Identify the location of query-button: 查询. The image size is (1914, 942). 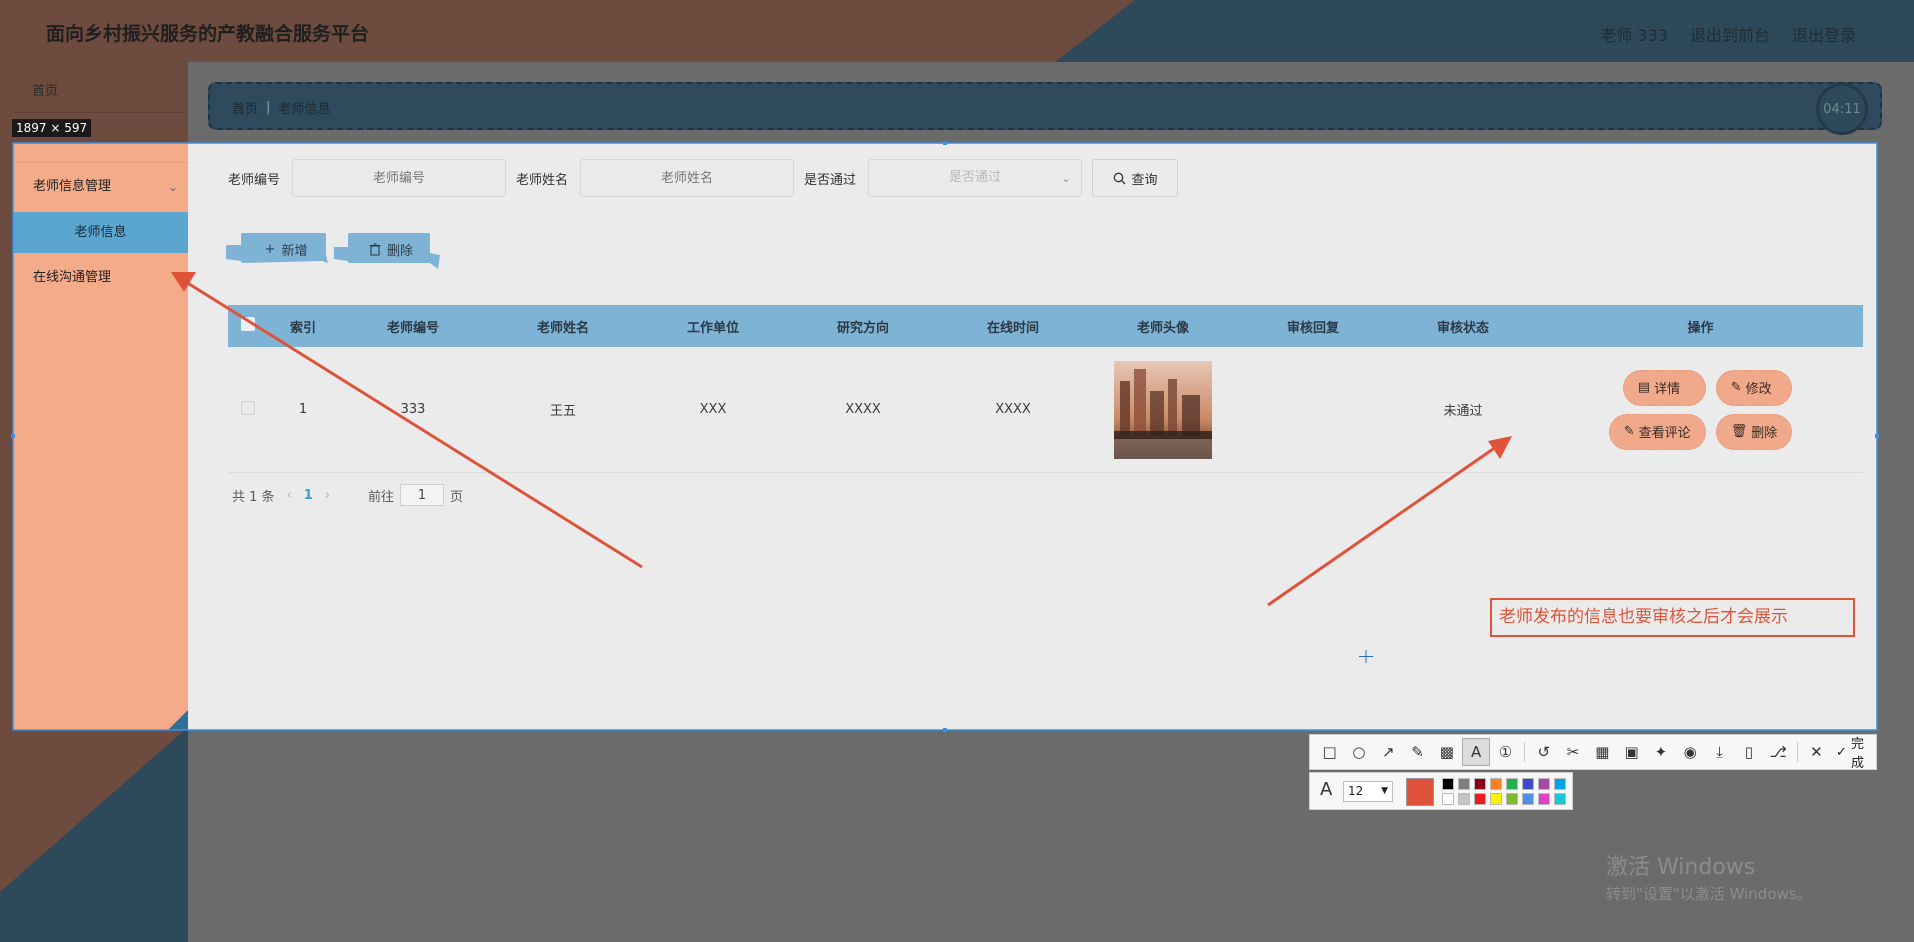
(1135, 178).